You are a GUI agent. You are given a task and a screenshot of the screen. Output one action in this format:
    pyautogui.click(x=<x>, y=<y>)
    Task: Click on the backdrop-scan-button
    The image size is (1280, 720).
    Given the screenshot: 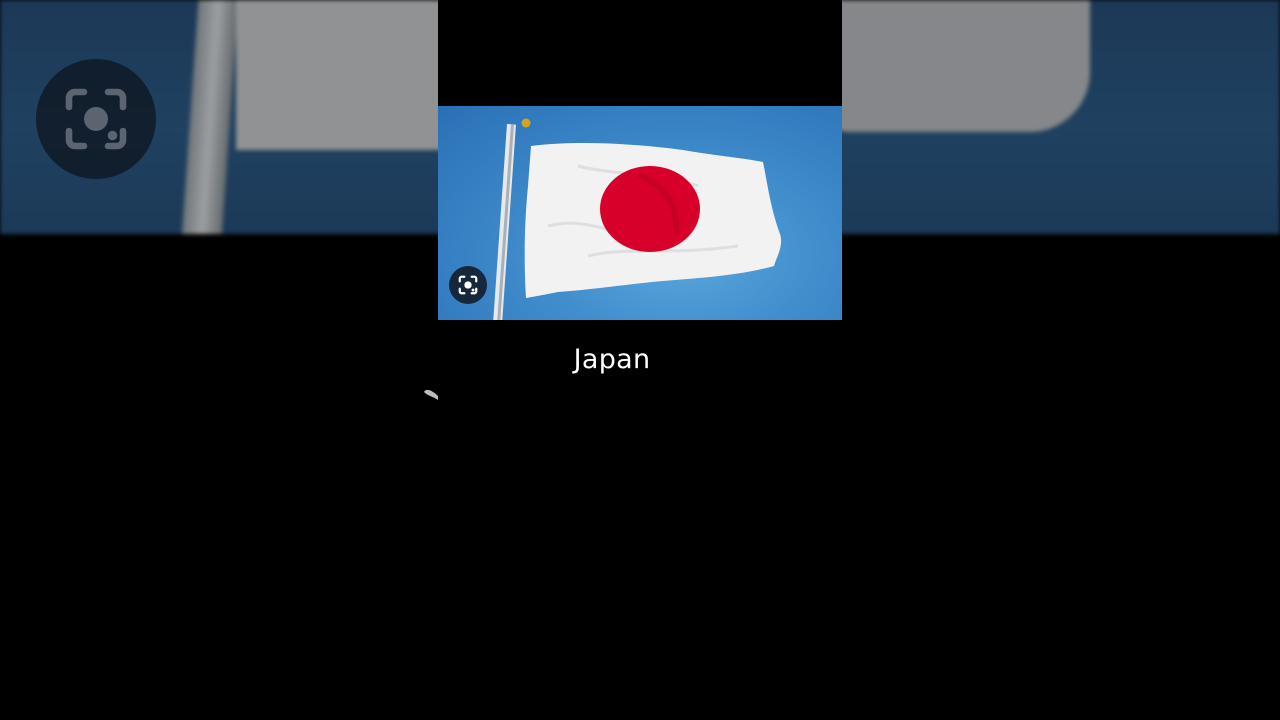 What is the action you would take?
    pyautogui.click(x=96, y=119)
    